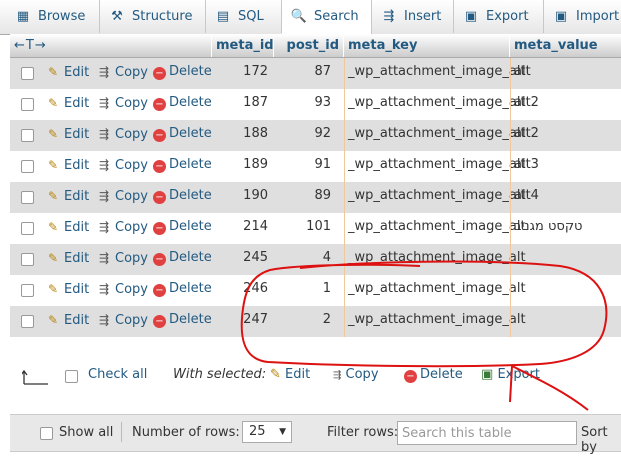 This screenshot has width=621, height=463. What do you see at coordinates (255, 133) in the screenshot?
I see `cell-meta-id: 188` at bounding box center [255, 133].